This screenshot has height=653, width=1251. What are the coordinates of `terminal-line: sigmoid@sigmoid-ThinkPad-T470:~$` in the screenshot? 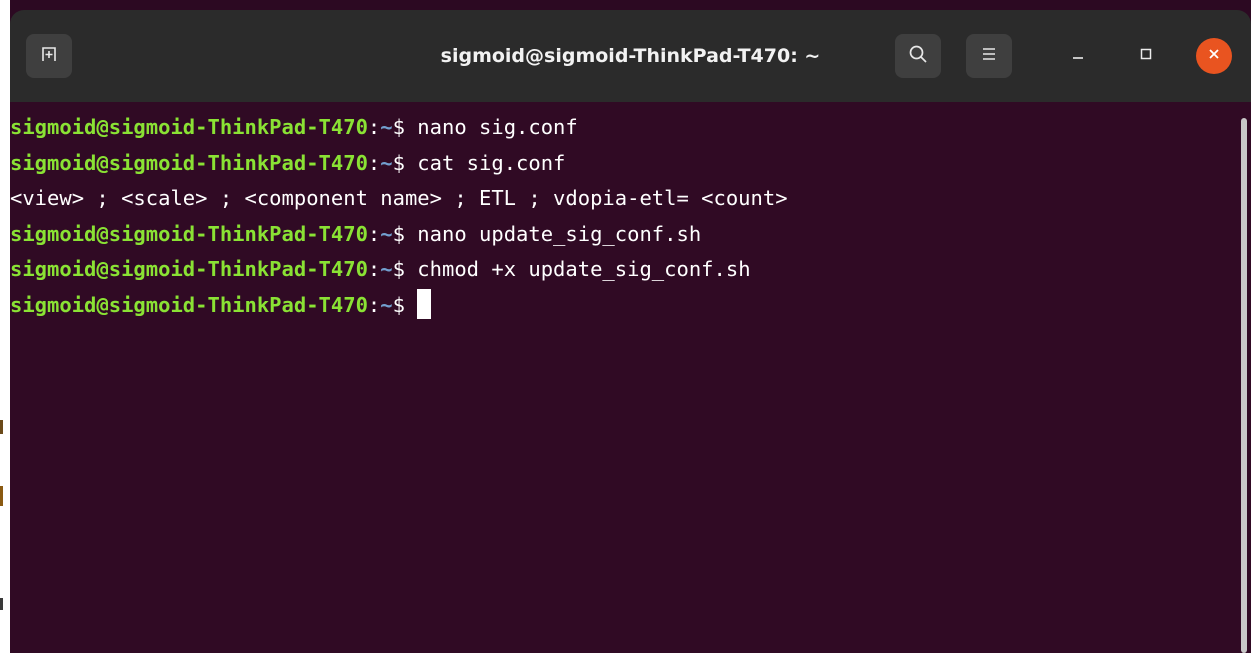 It's located at (630, 306).